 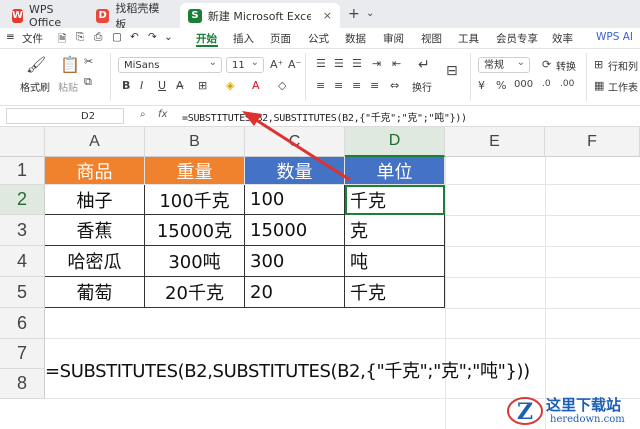 What do you see at coordinates (587, 419) in the screenshot?
I see `watermark-url: heredown.com` at bounding box center [587, 419].